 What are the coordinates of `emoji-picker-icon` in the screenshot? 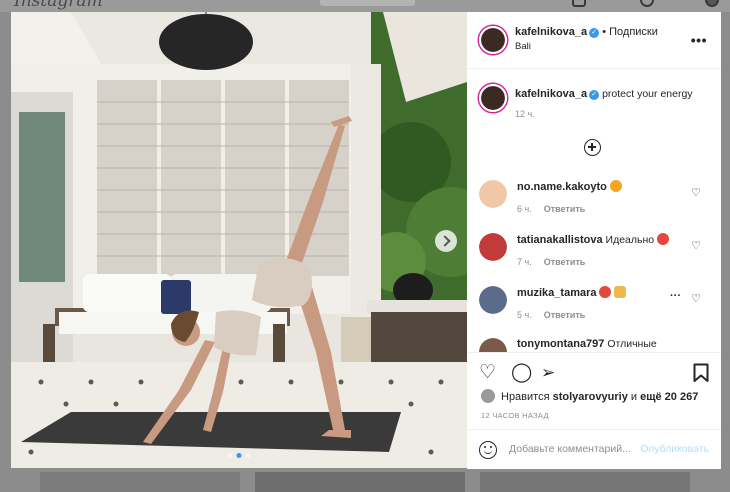 It's located at (488, 450).